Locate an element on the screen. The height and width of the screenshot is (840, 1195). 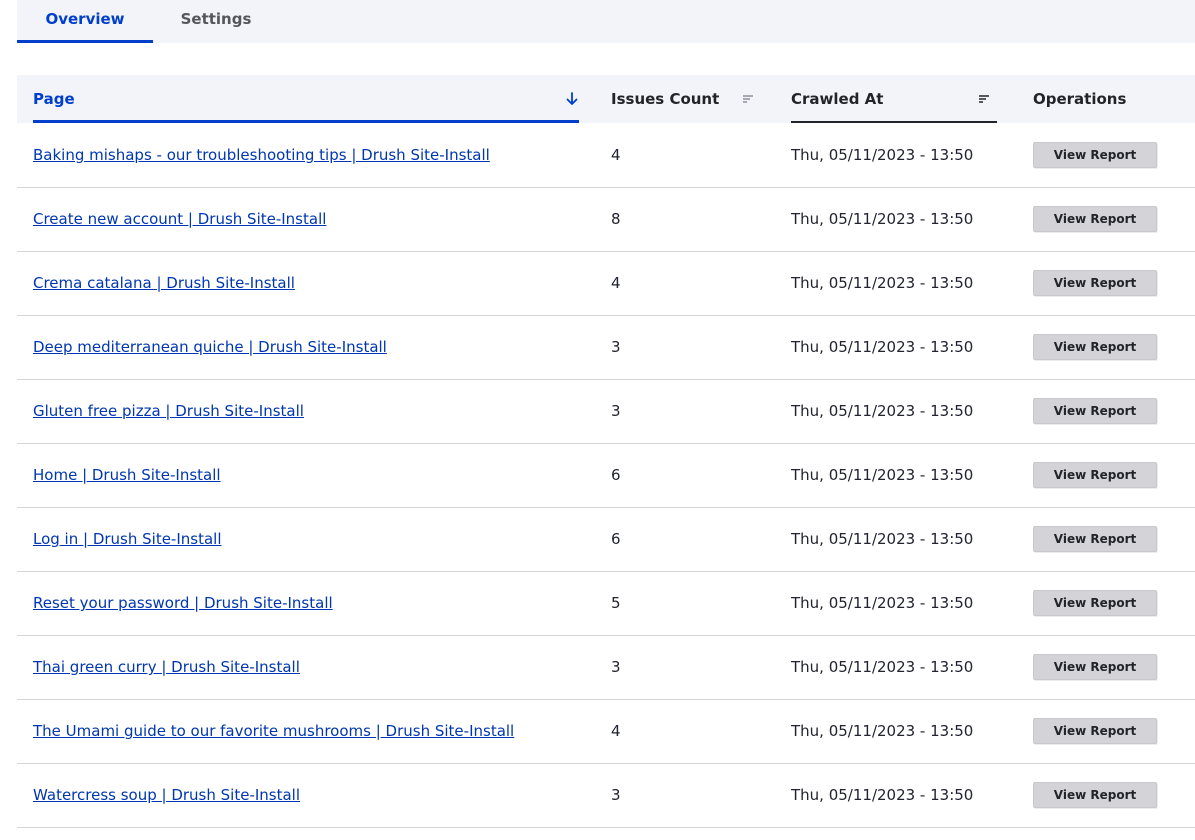
page-link: Watercress soup | Drush Site-Install is located at coordinates (166, 795).